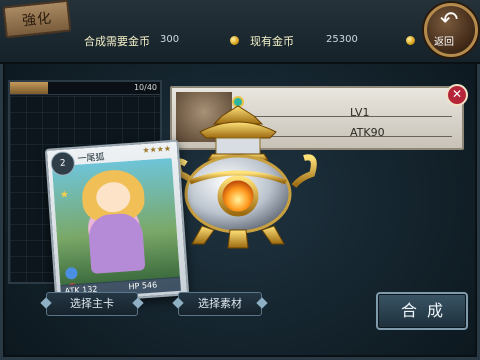 The height and width of the screenshot is (360, 480). I want to click on character-body, so click(116, 243).